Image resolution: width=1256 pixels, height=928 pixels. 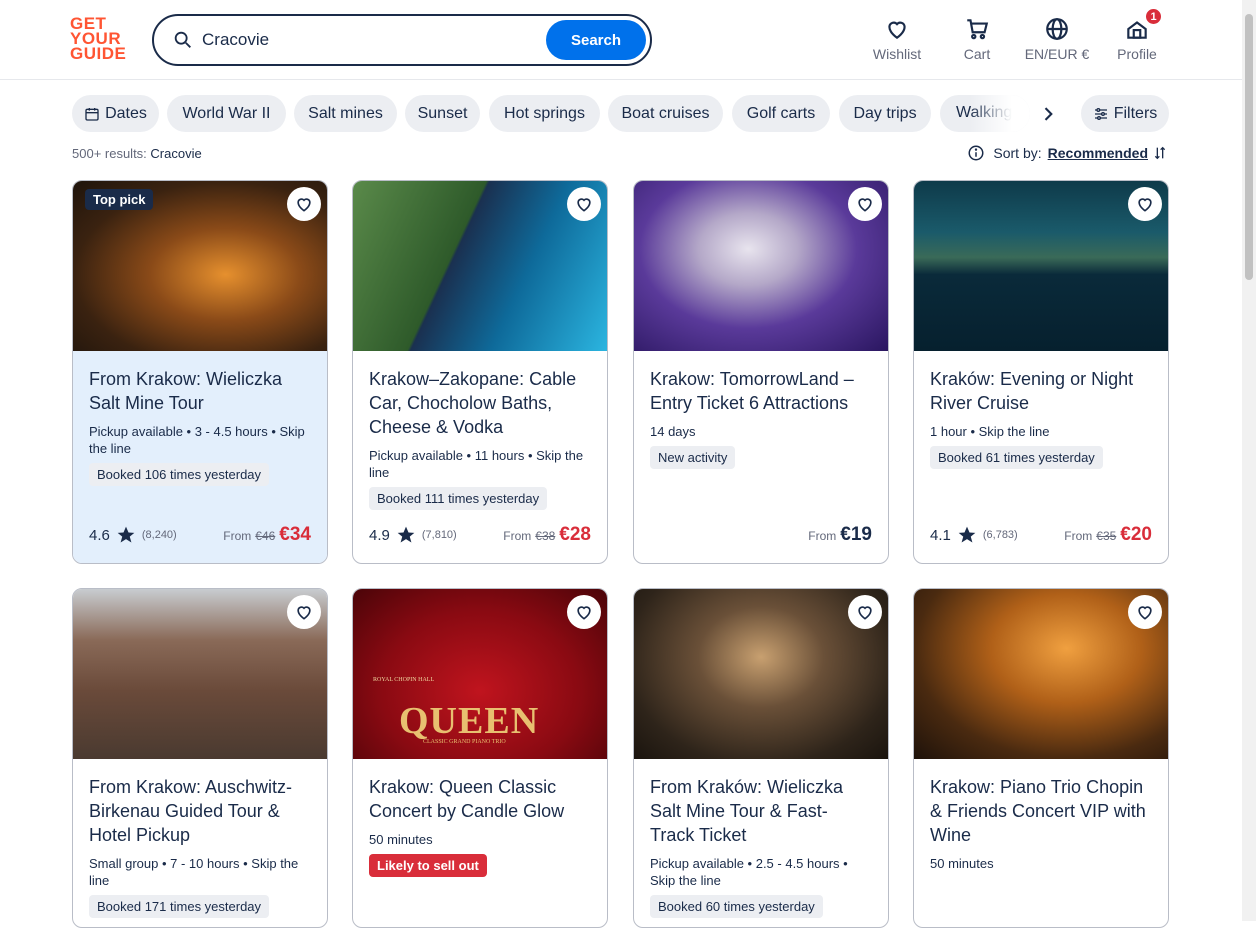 What do you see at coordinates (442, 113) in the screenshot?
I see `chip-sunset: Sunset` at bounding box center [442, 113].